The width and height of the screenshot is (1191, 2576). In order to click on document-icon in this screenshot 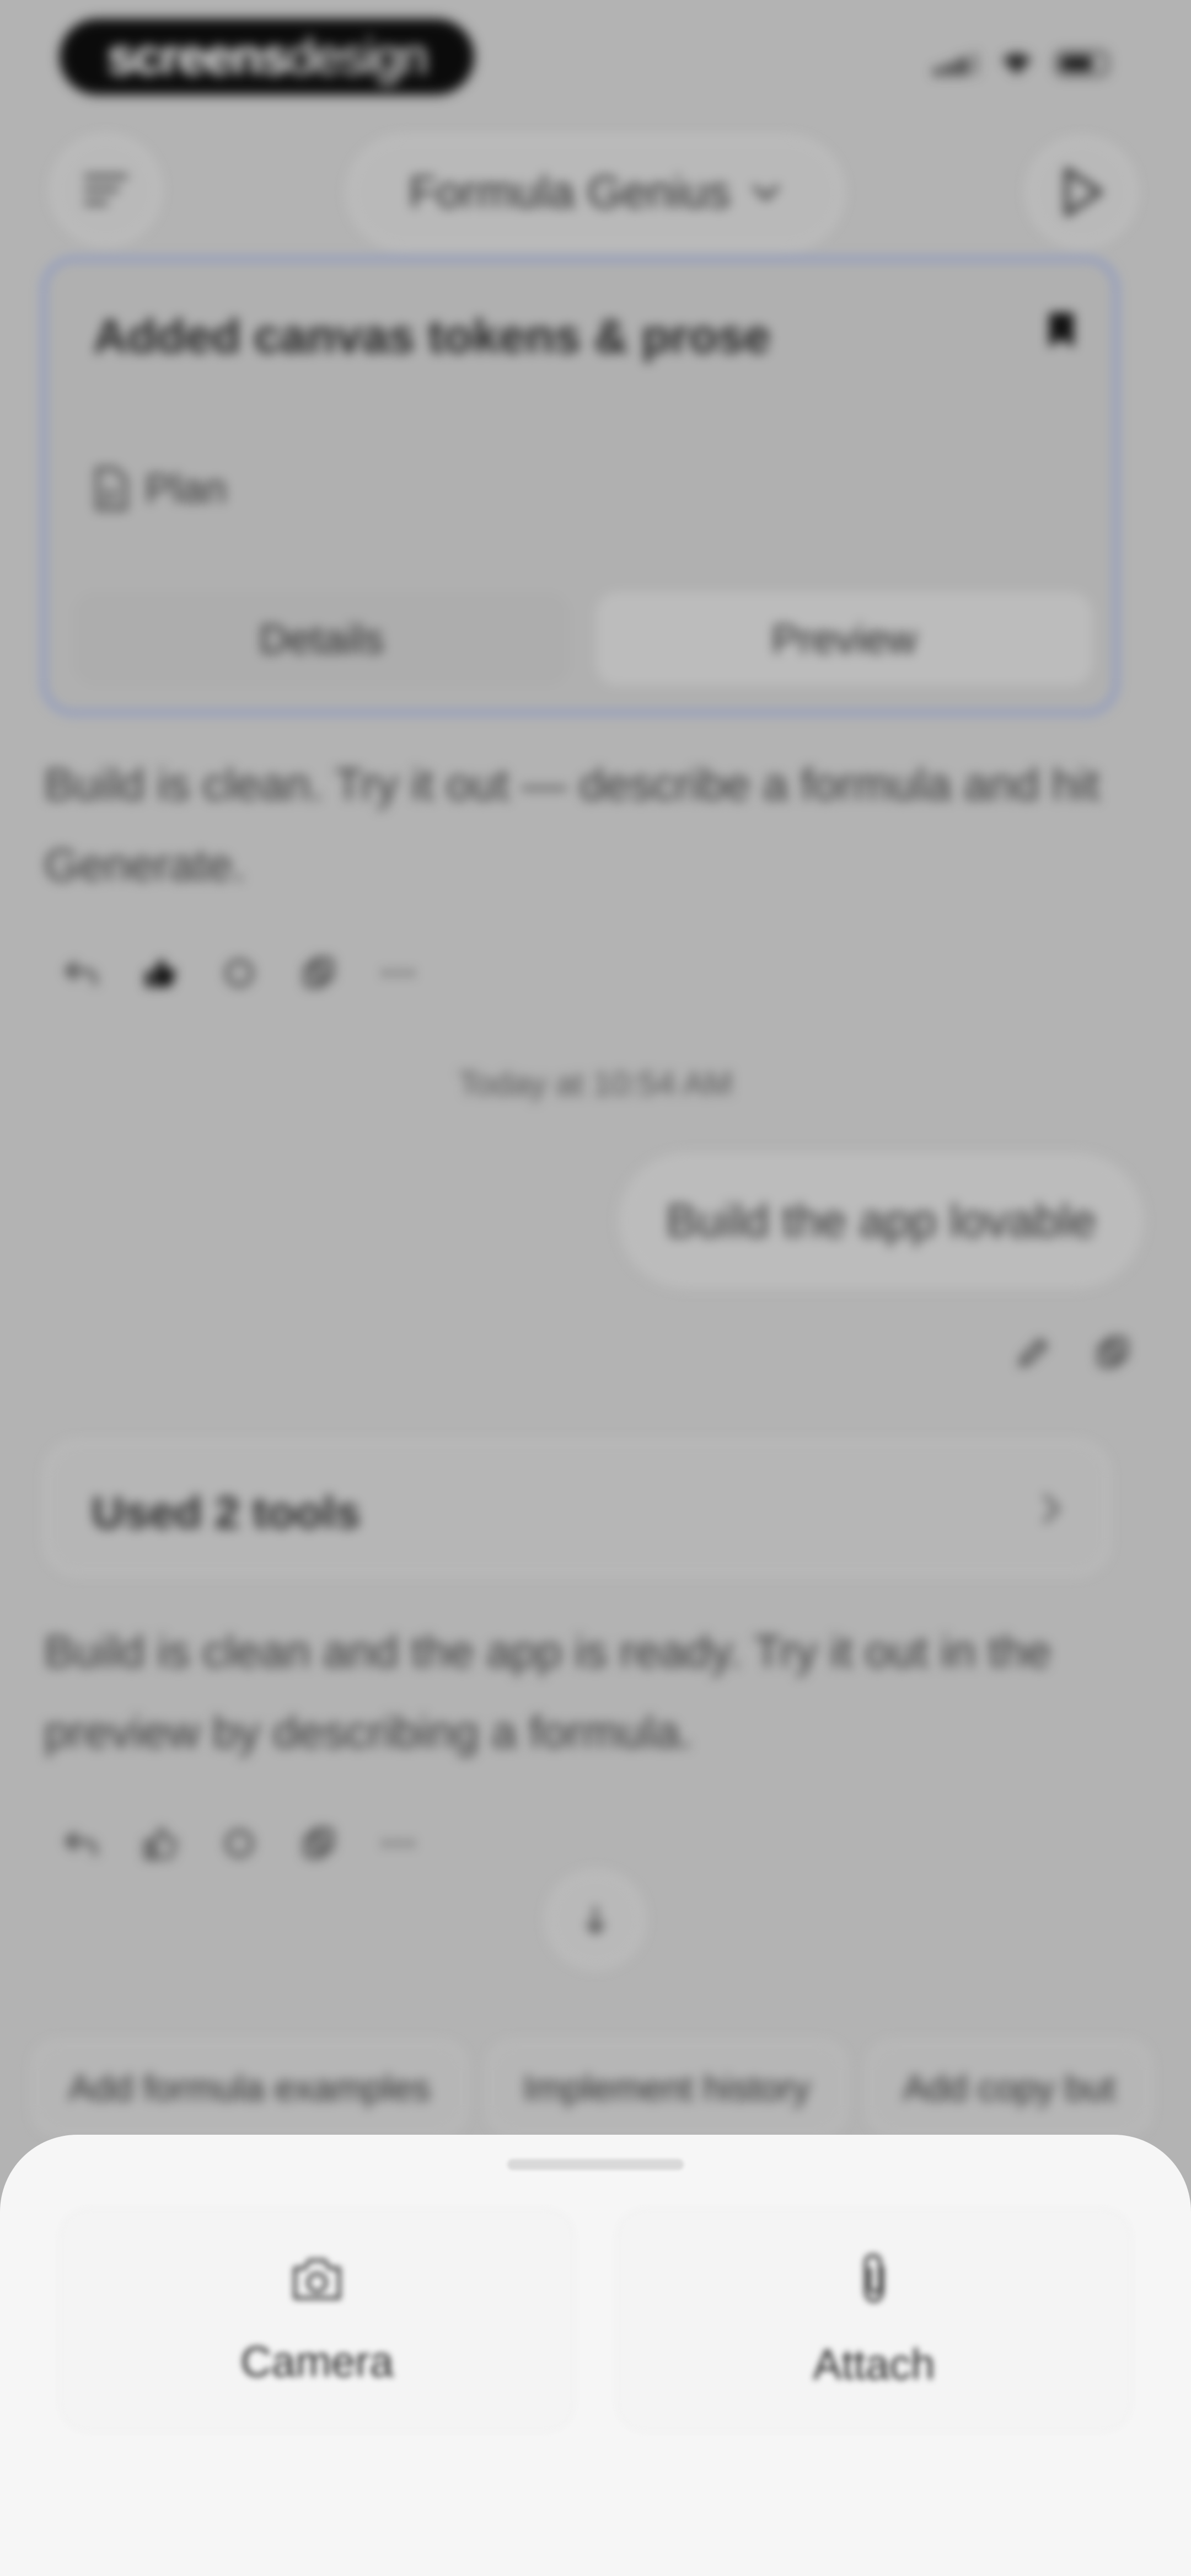, I will do `click(111, 488)`.